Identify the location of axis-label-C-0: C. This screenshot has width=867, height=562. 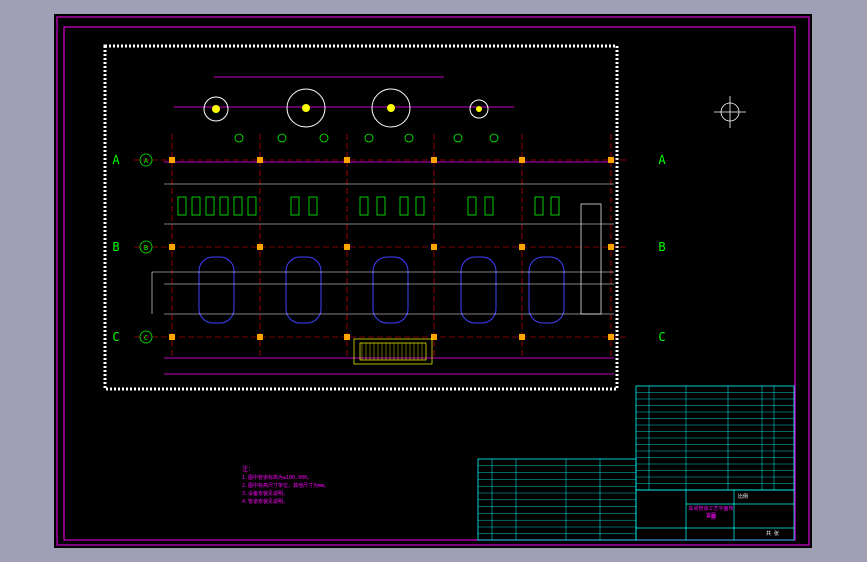
(146, 338).